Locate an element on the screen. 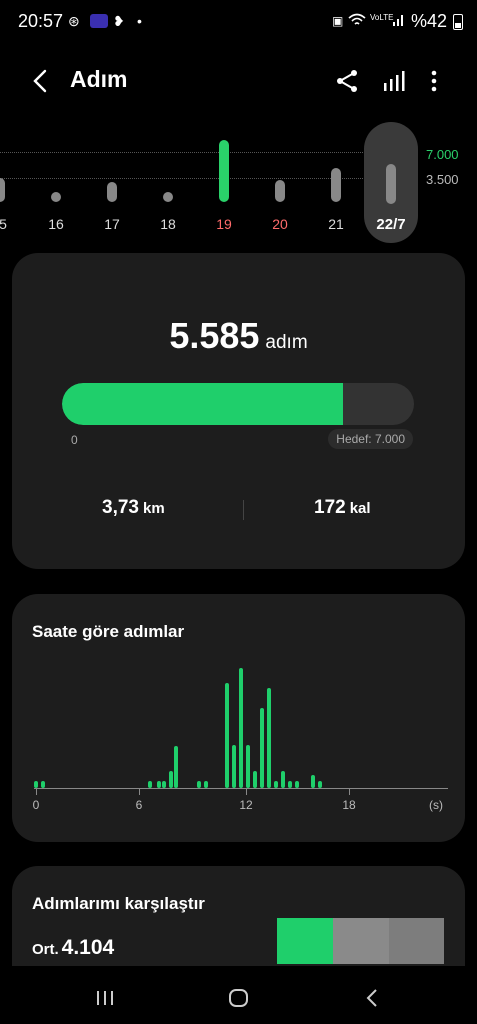  x-axis-unit: (s) is located at coordinates (436, 805).